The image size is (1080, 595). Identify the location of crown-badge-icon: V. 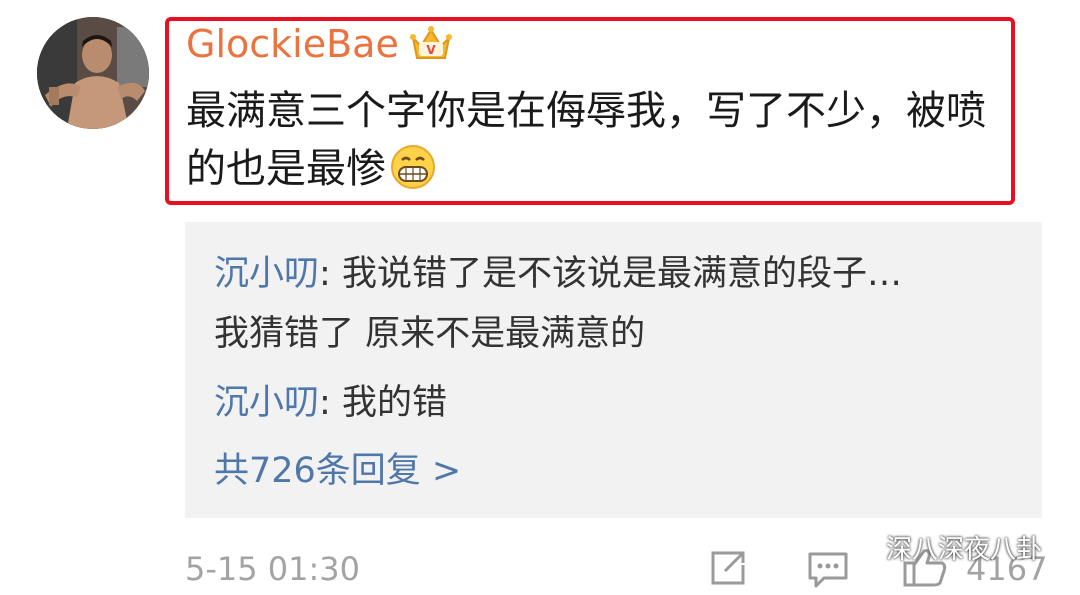
(431, 44).